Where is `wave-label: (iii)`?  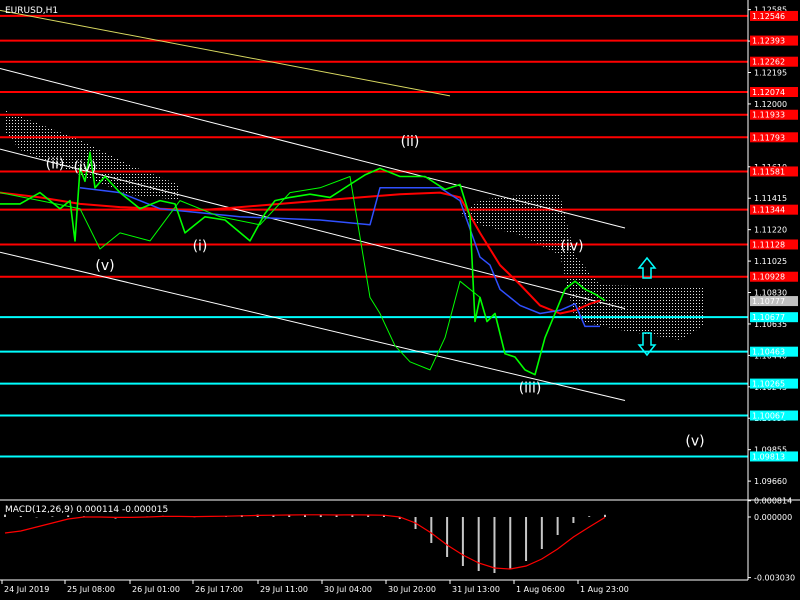
wave-label: (iii) is located at coordinates (530, 388).